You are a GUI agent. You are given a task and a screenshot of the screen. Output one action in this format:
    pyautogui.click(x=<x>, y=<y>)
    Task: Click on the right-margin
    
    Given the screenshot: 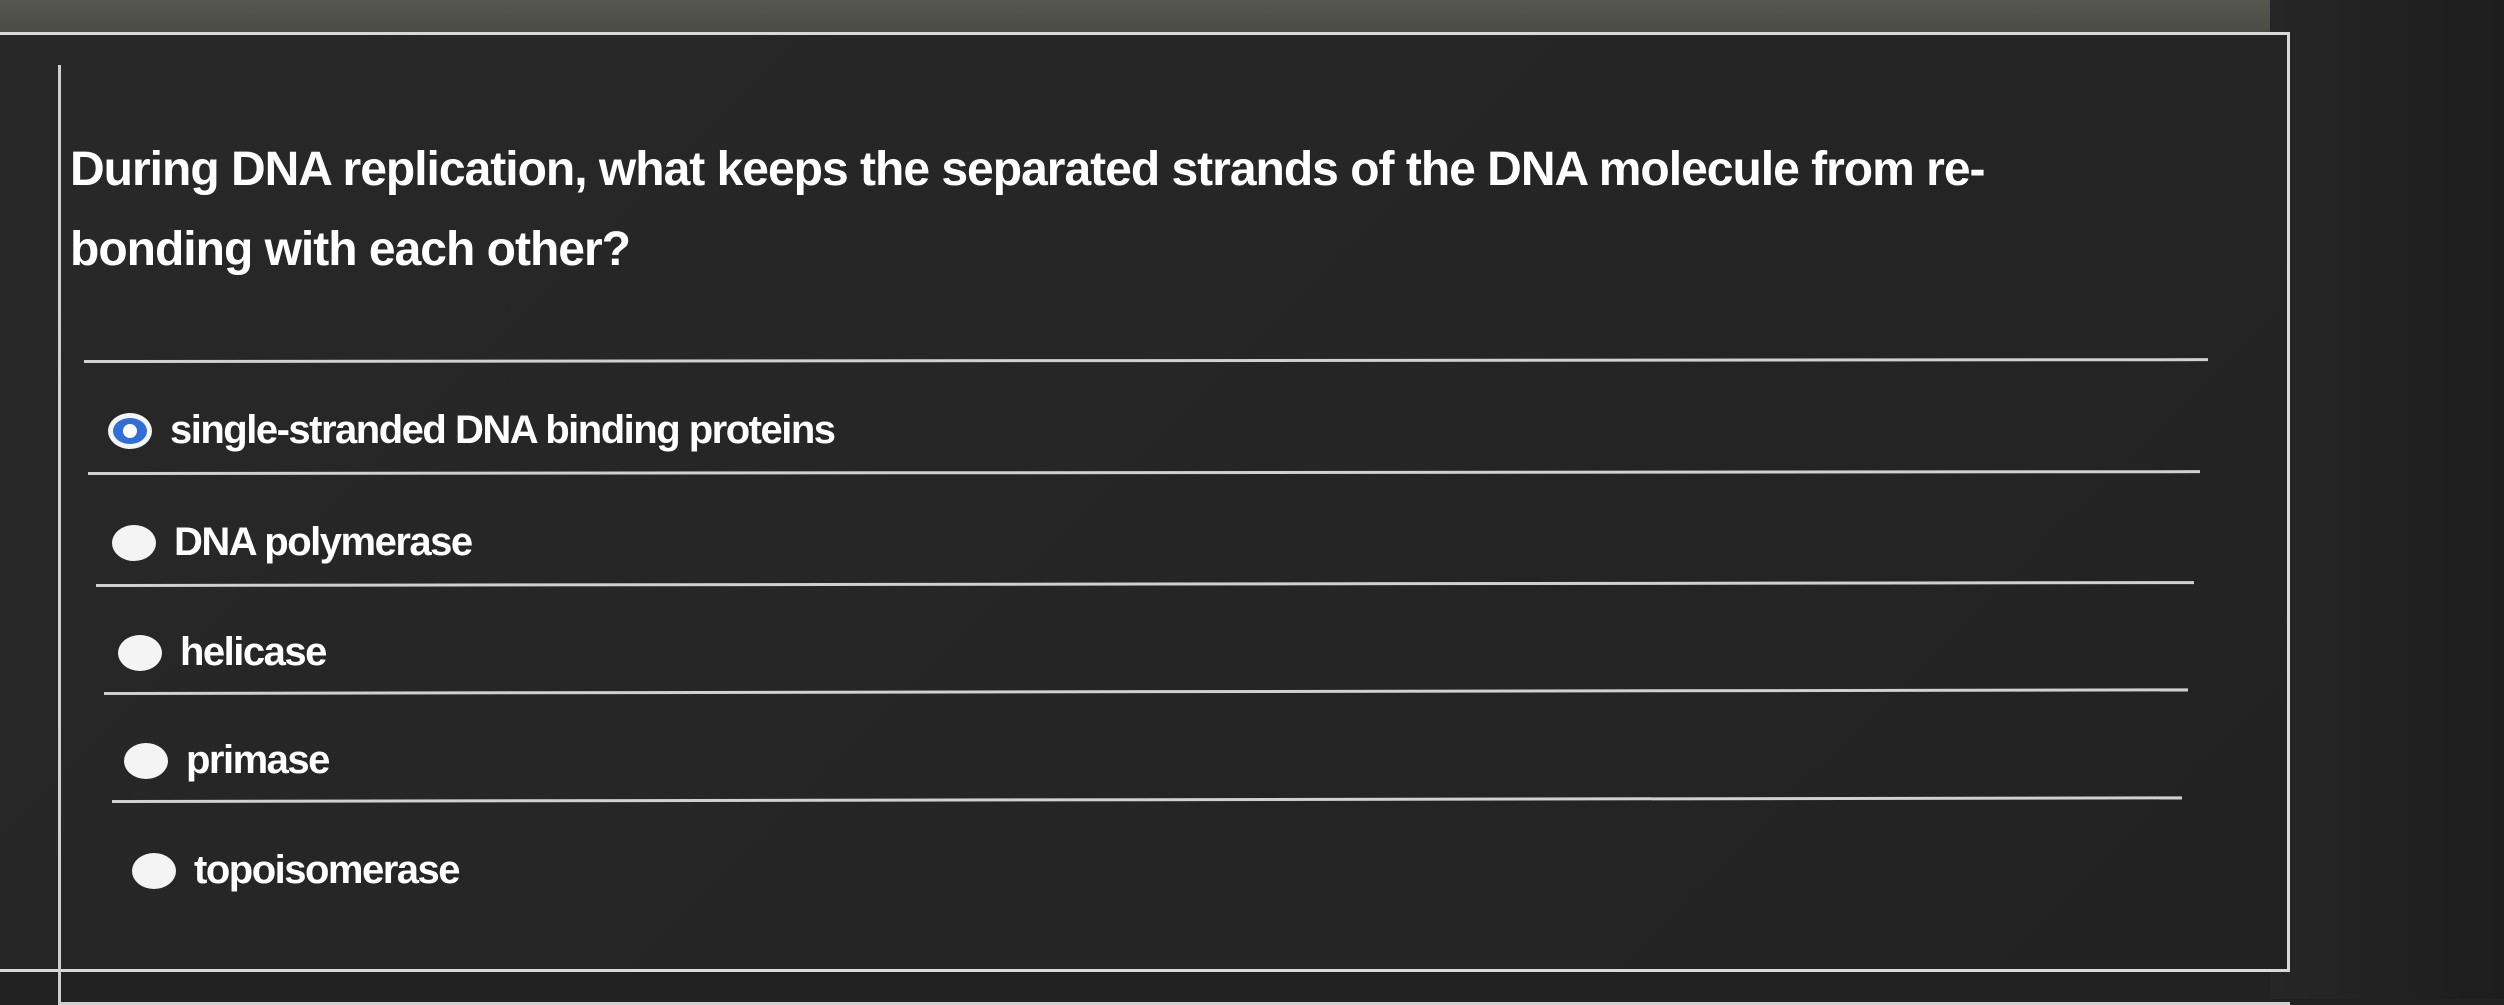 What is the action you would take?
    pyautogui.click(x=2387, y=499)
    